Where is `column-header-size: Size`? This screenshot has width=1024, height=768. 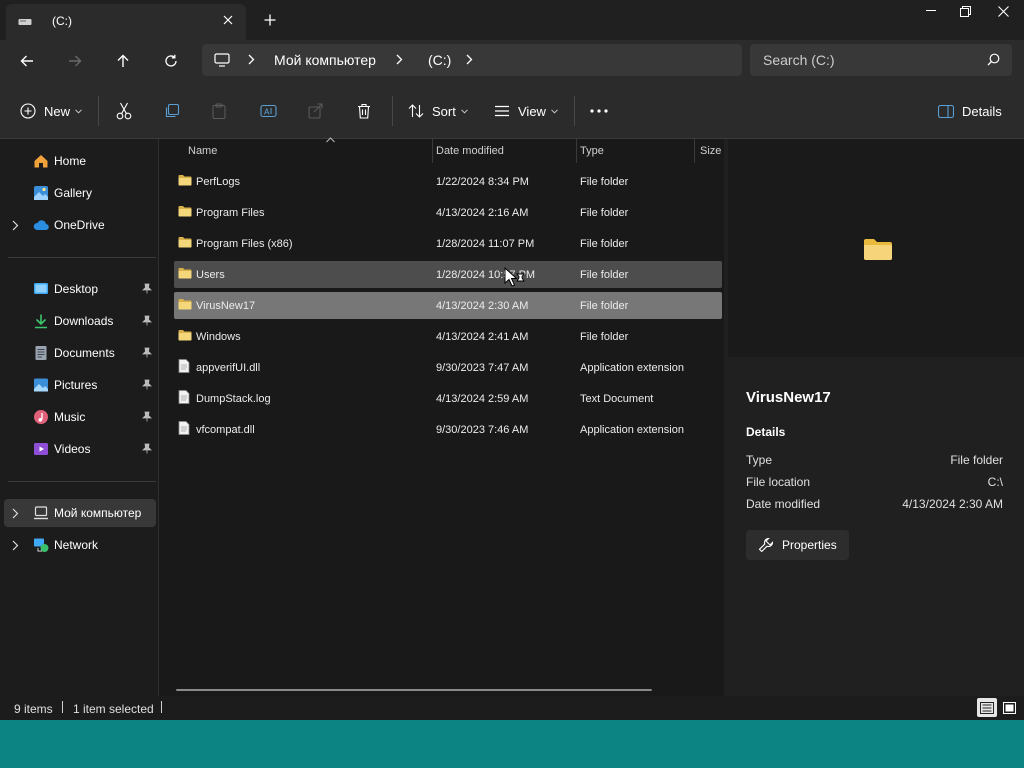 column-header-size: Size is located at coordinates (710, 151).